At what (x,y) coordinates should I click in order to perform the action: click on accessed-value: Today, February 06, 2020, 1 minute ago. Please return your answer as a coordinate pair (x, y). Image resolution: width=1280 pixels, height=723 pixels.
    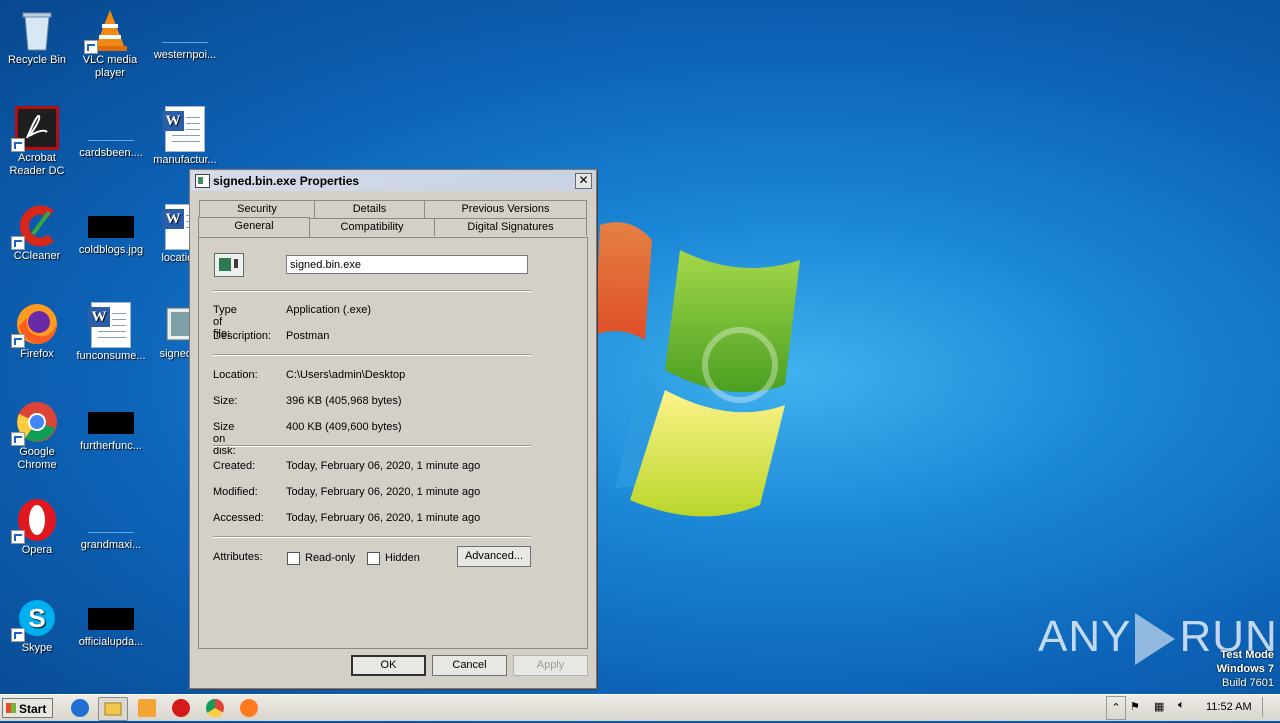
    Looking at the image, I should click on (383, 518).